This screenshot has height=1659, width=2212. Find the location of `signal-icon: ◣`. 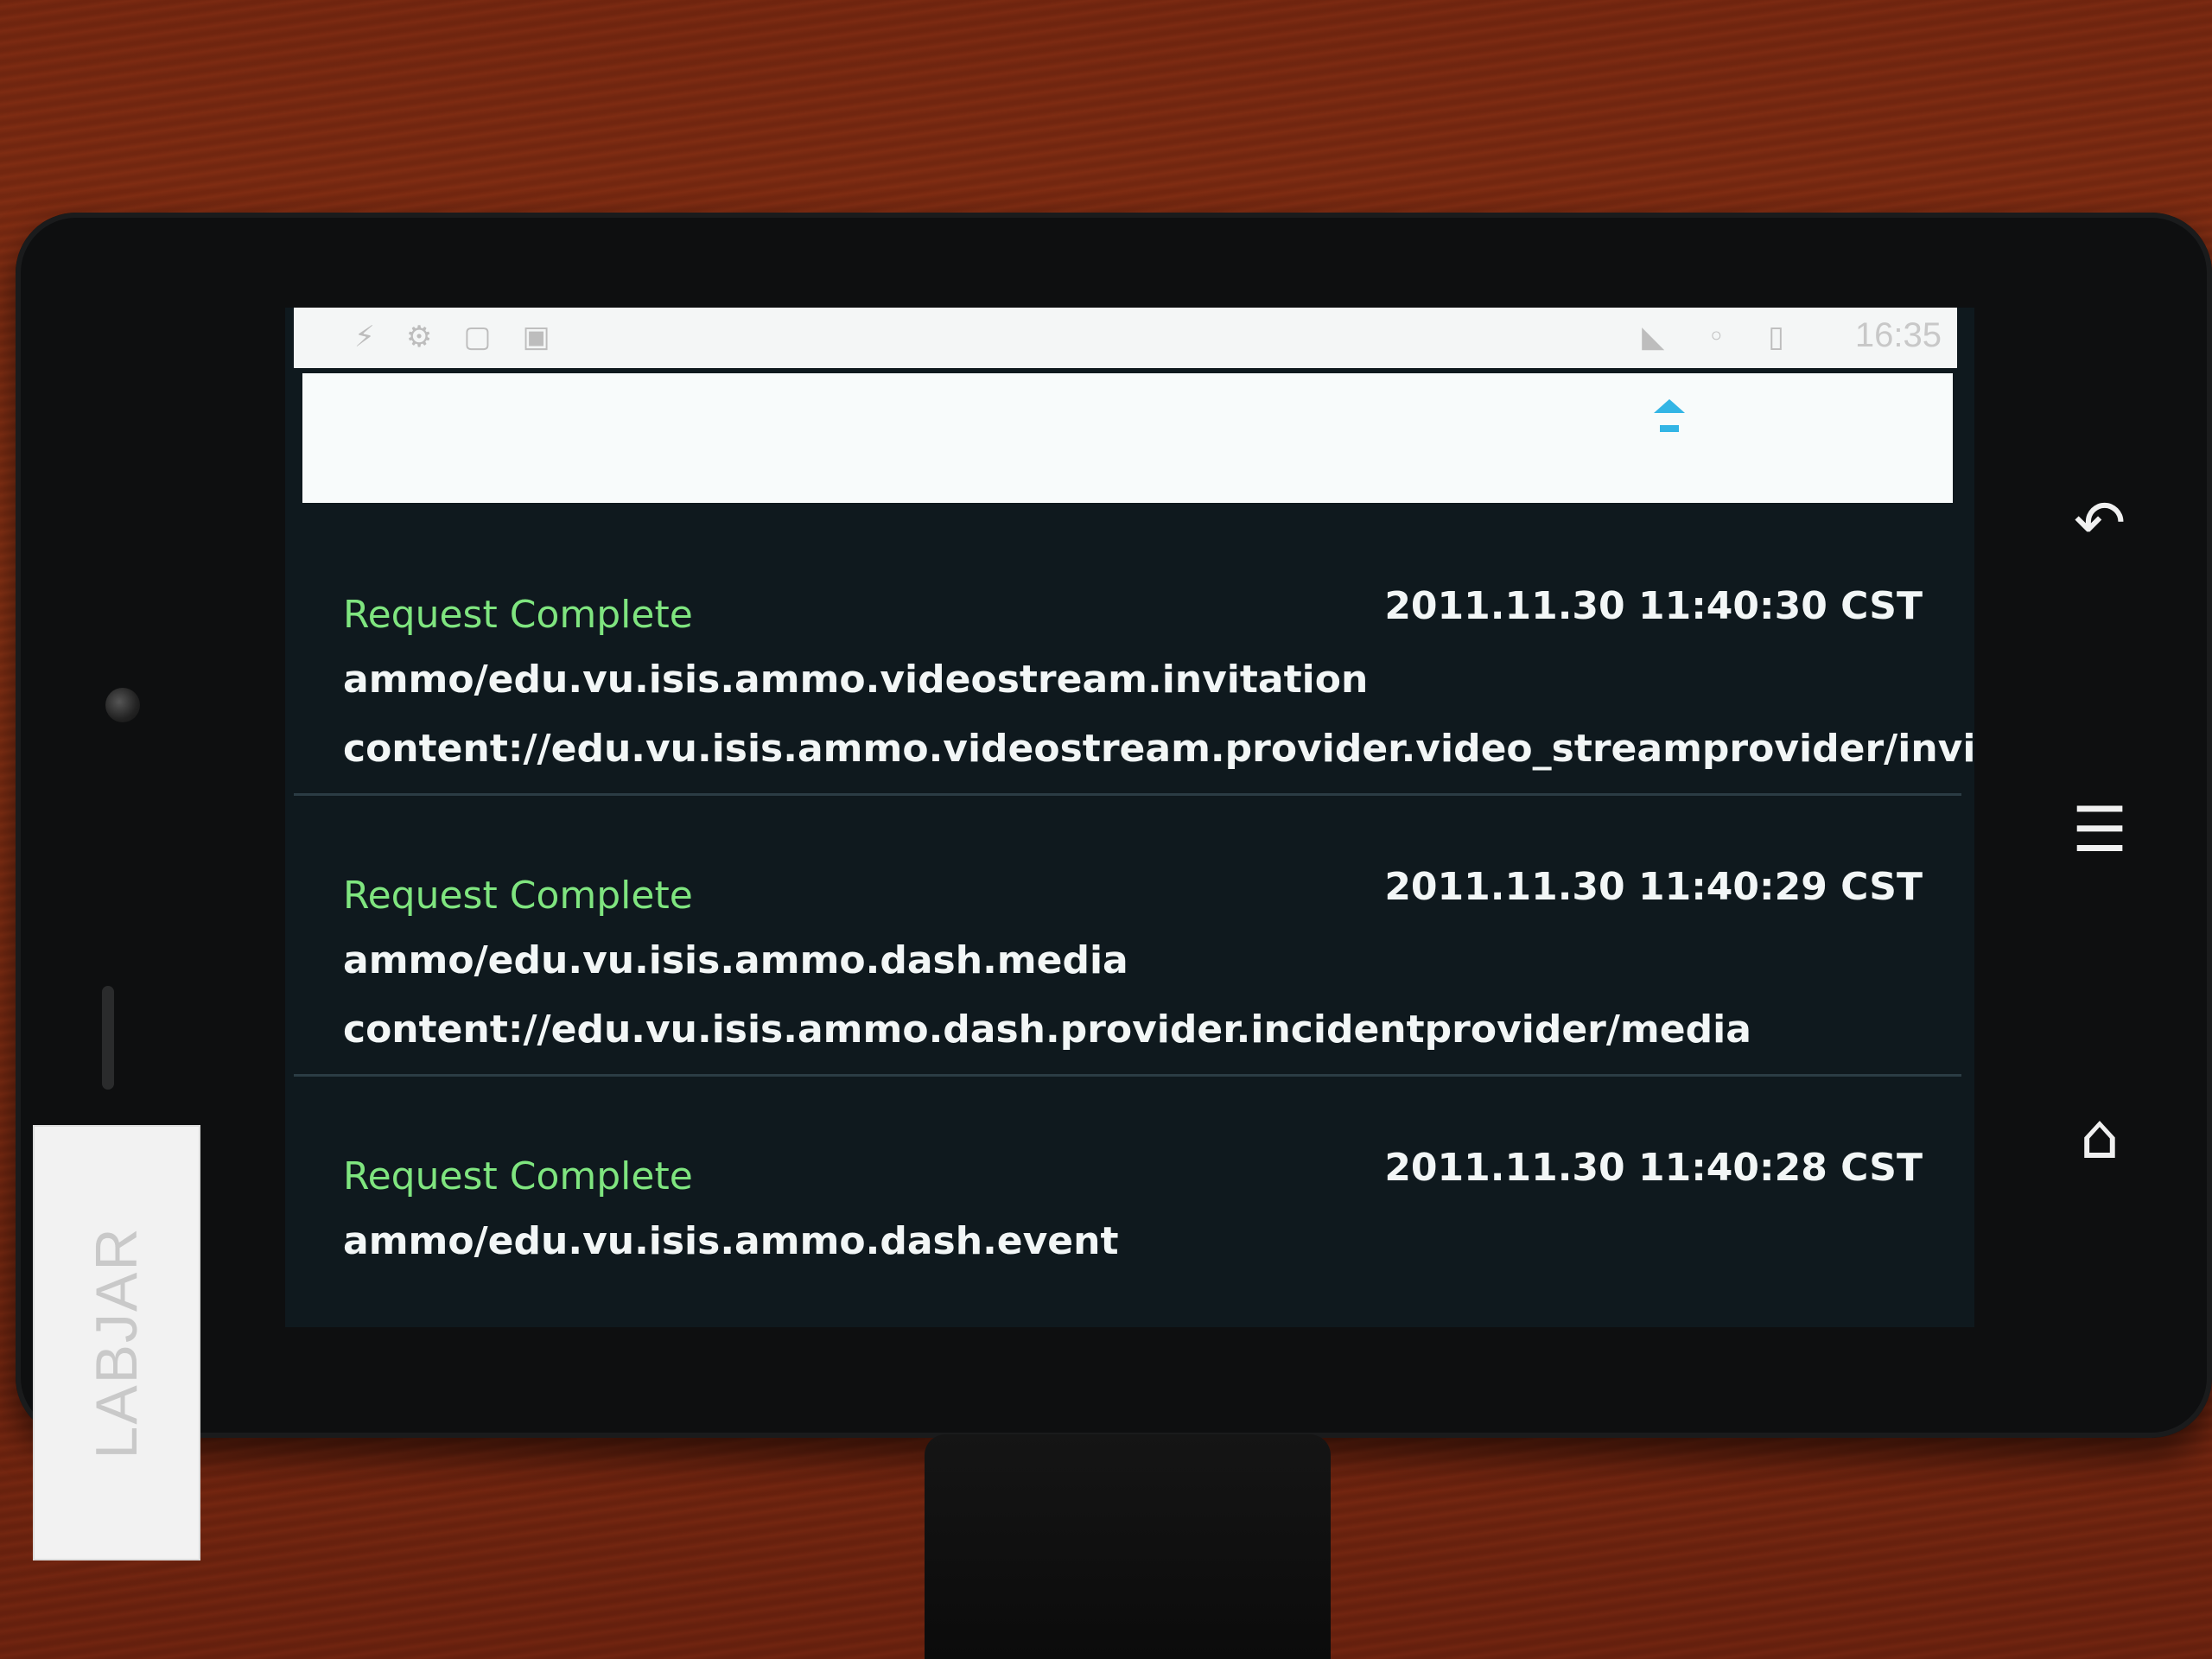

signal-icon: ◣ is located at coordinates (1653, 337).